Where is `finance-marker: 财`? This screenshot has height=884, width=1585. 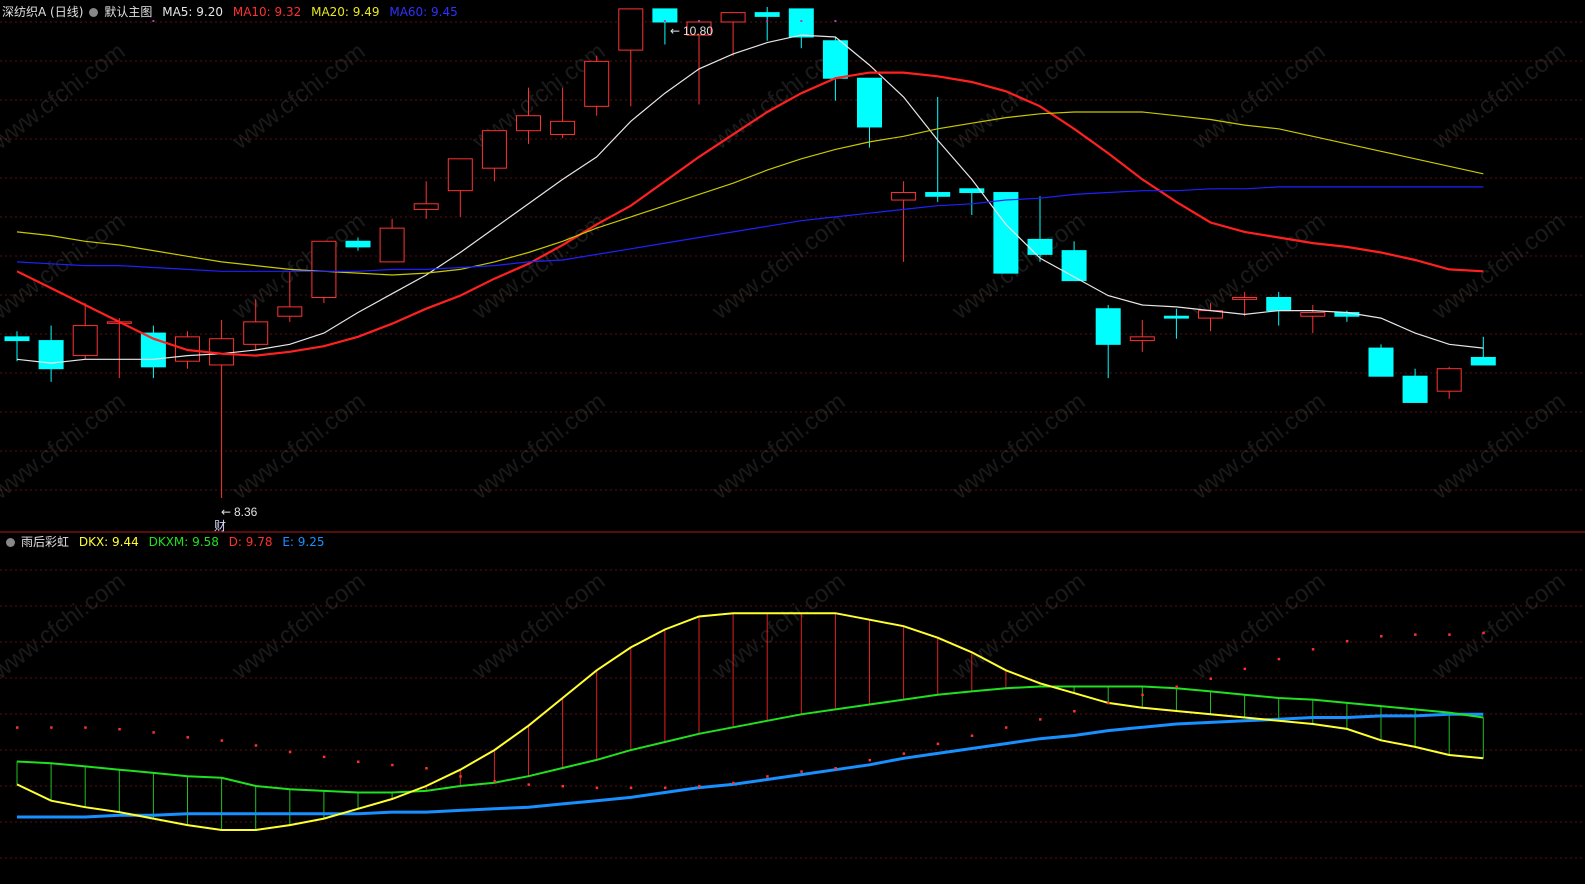 finance-marker: 财 is located at coordinates (220, 526).